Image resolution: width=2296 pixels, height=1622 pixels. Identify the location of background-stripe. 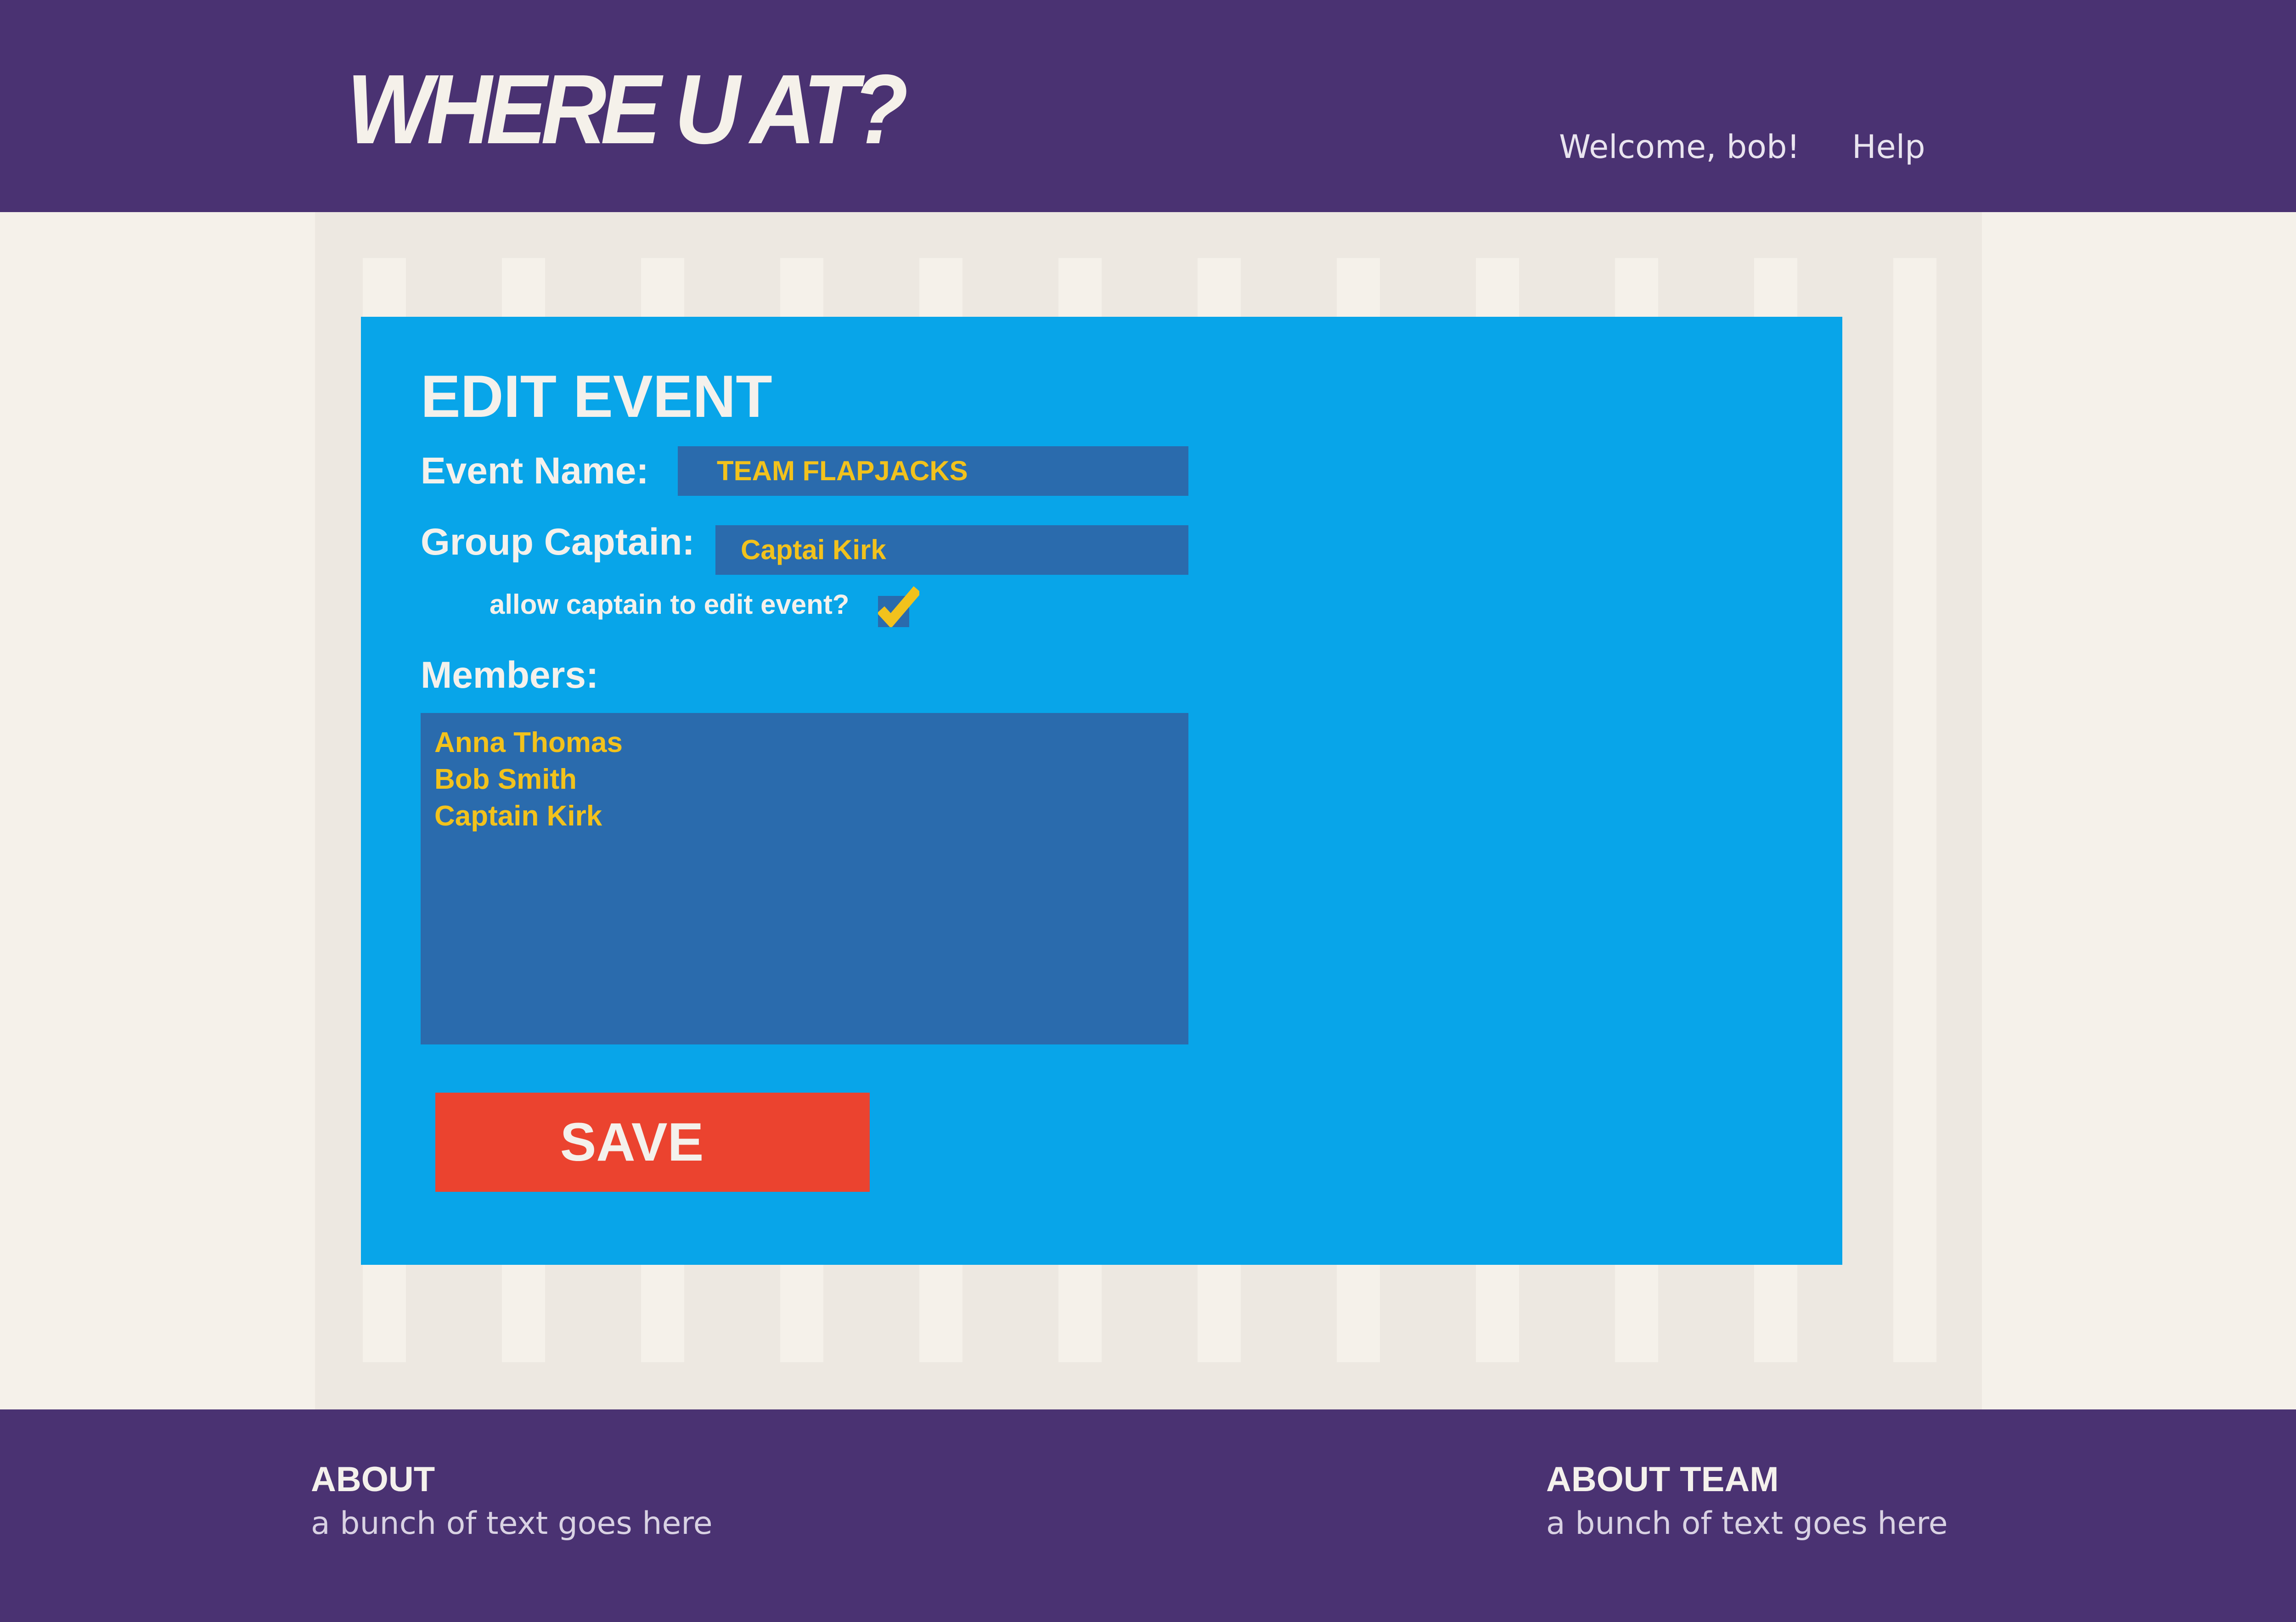
(1914, 810).